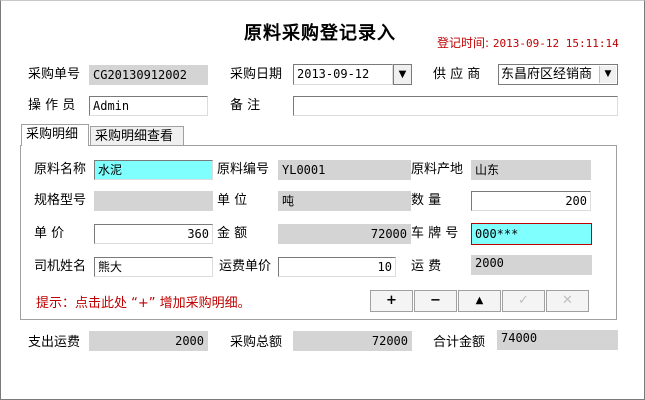  What do you see at coordinates (426, 200) in the screenshot?
I see `quantity-label: 数 量` at bounding box center [426, 200].